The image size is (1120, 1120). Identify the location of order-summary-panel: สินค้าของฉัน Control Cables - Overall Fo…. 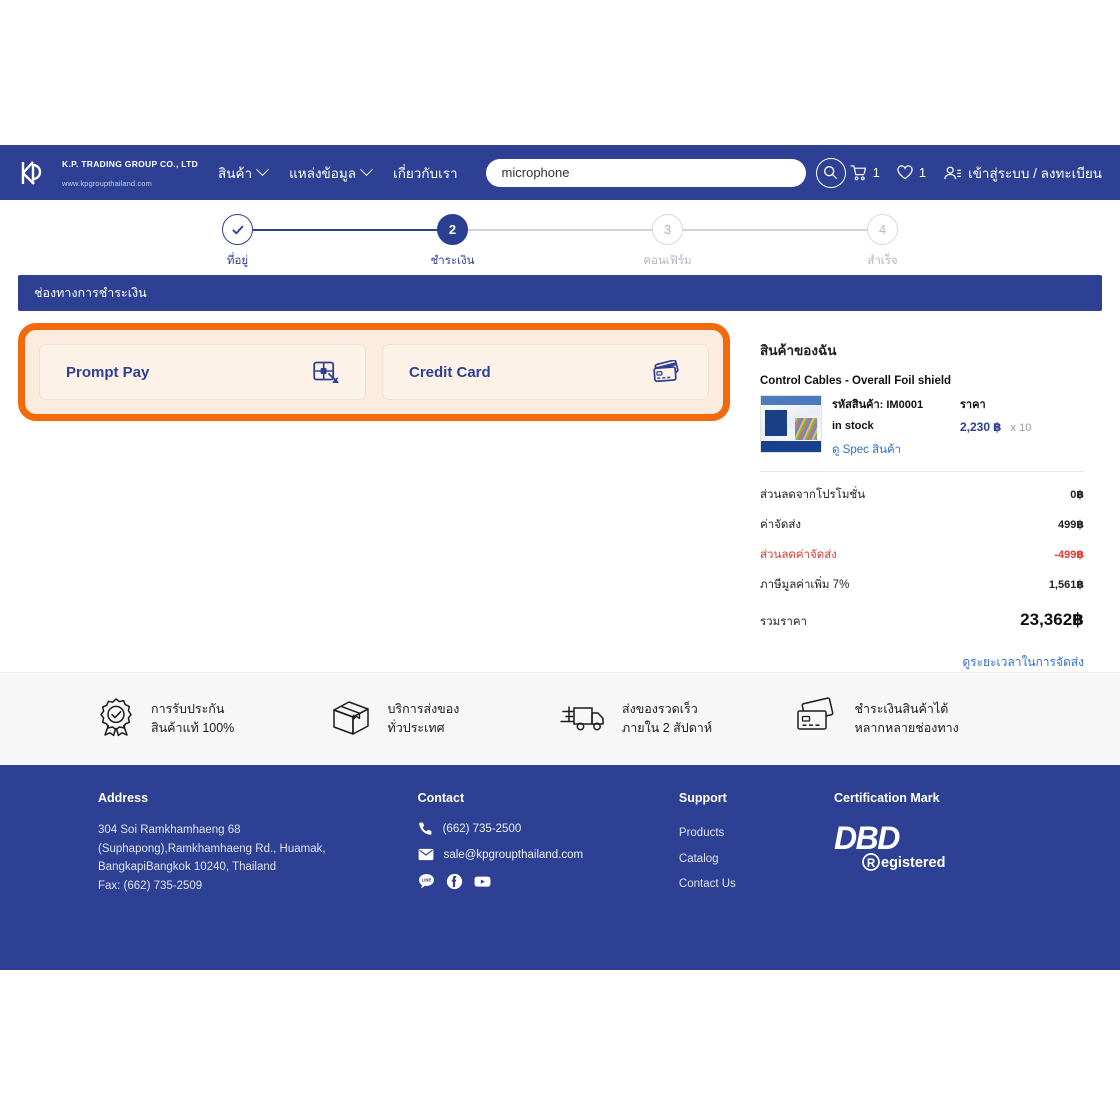
(924, 507).